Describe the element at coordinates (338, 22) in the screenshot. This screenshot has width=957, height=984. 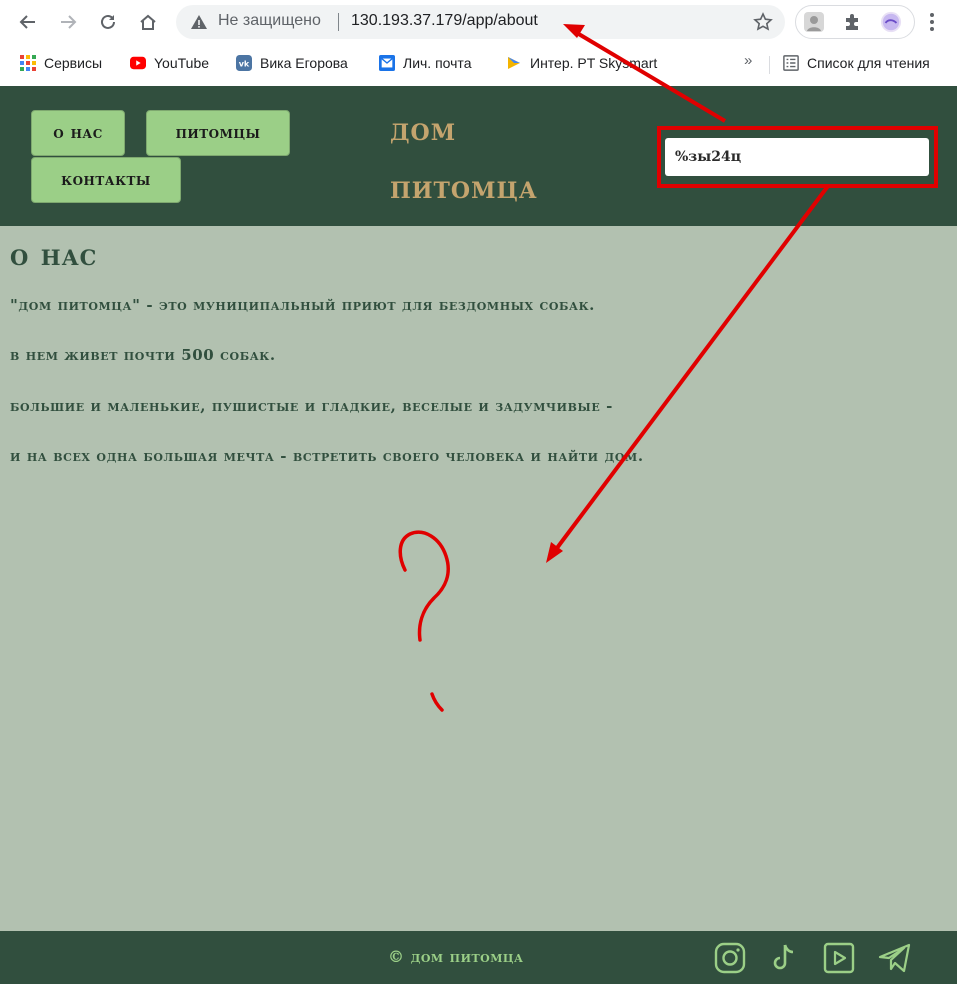
I see `address-divider` at that location.